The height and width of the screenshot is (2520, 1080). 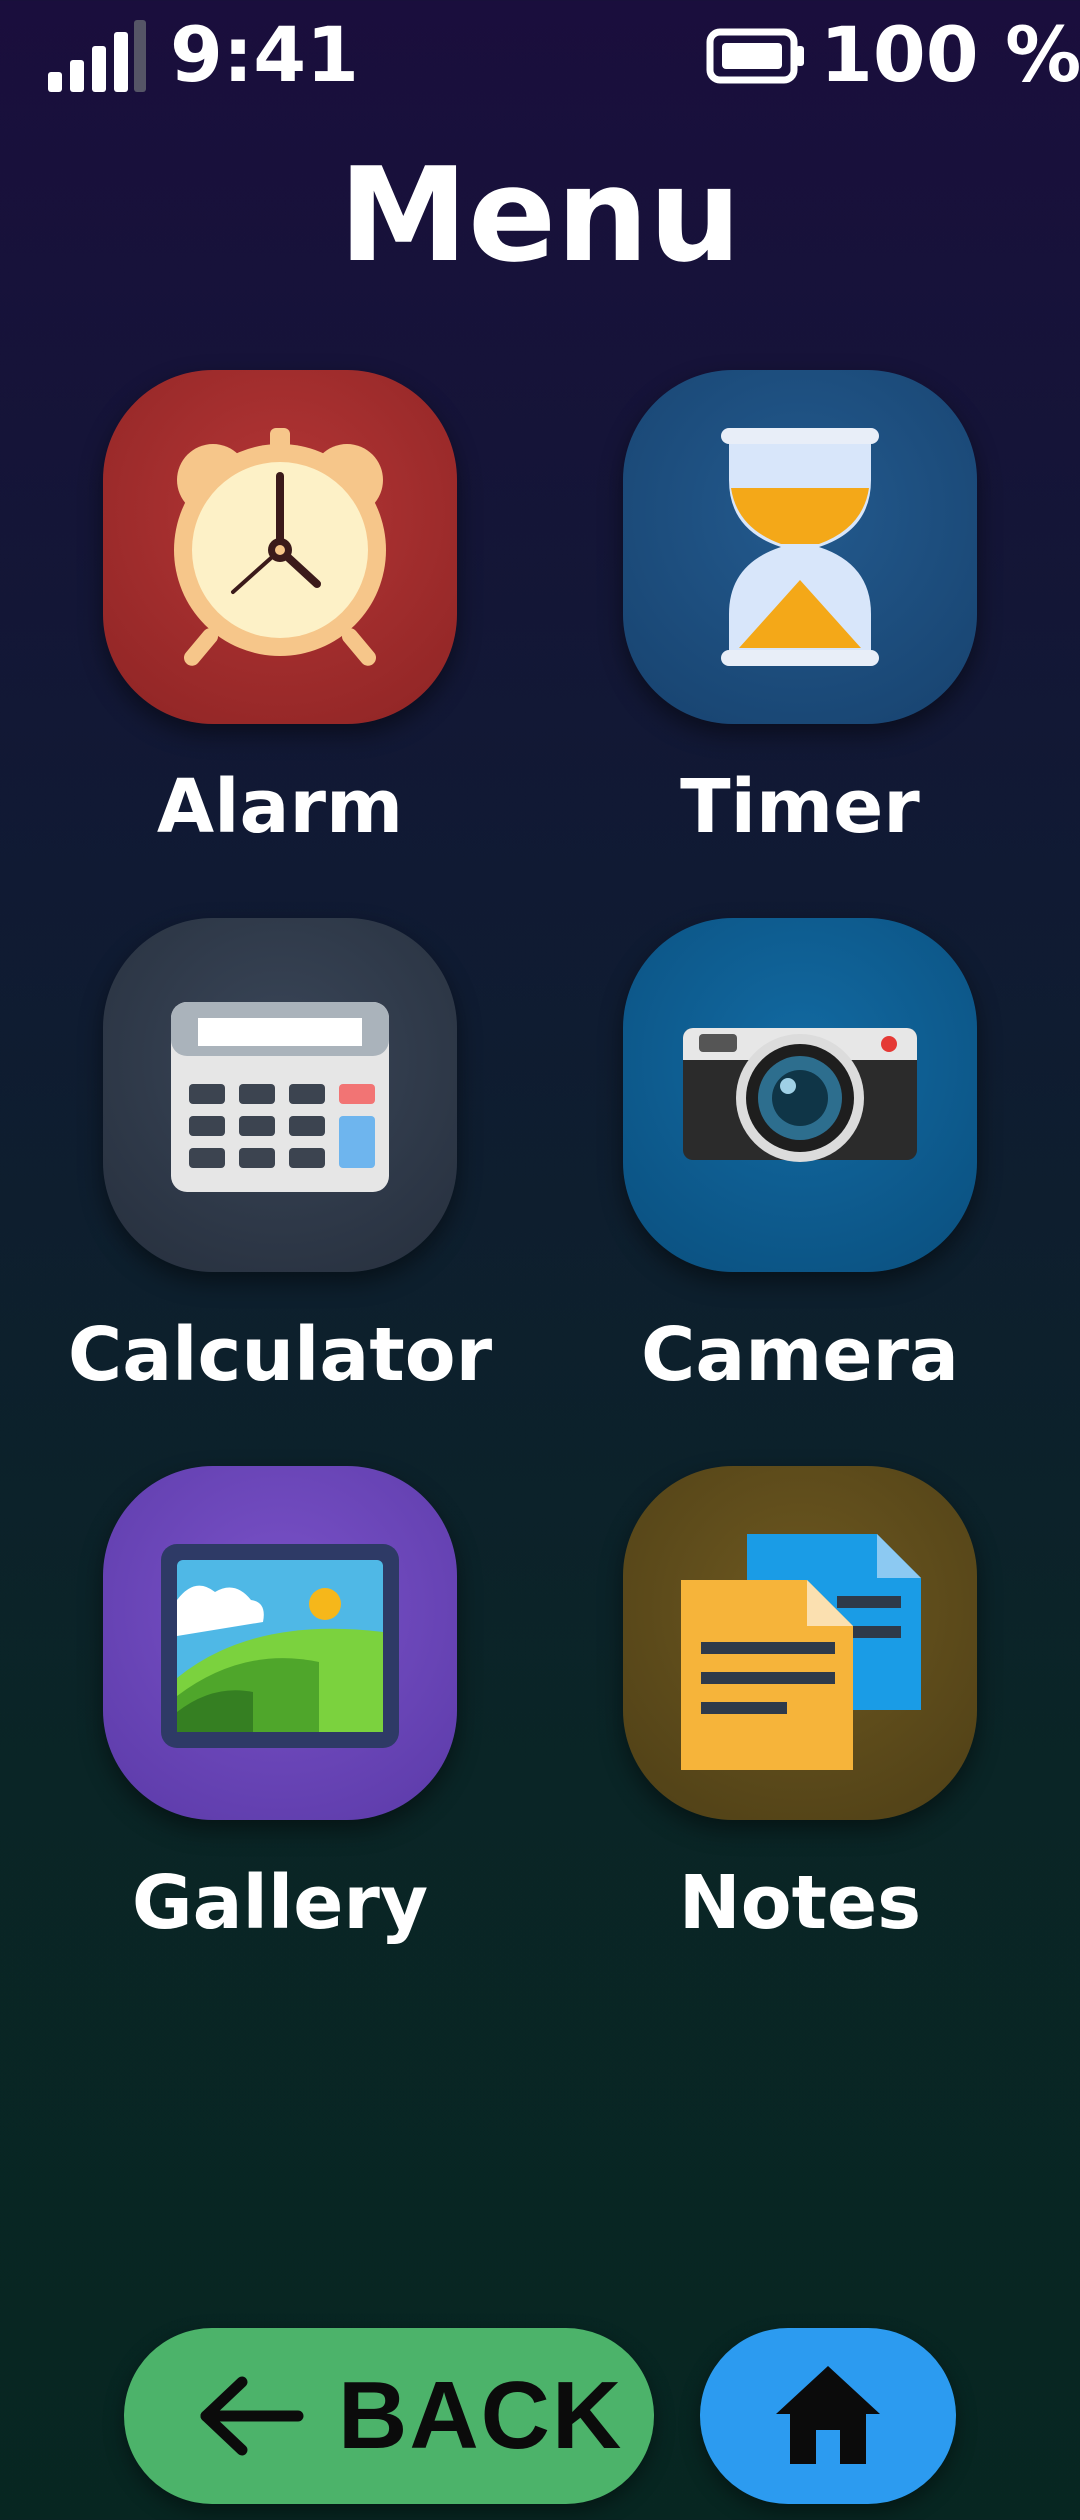 I want to click on alarm-clock-icon, so click(x=280, y=547).